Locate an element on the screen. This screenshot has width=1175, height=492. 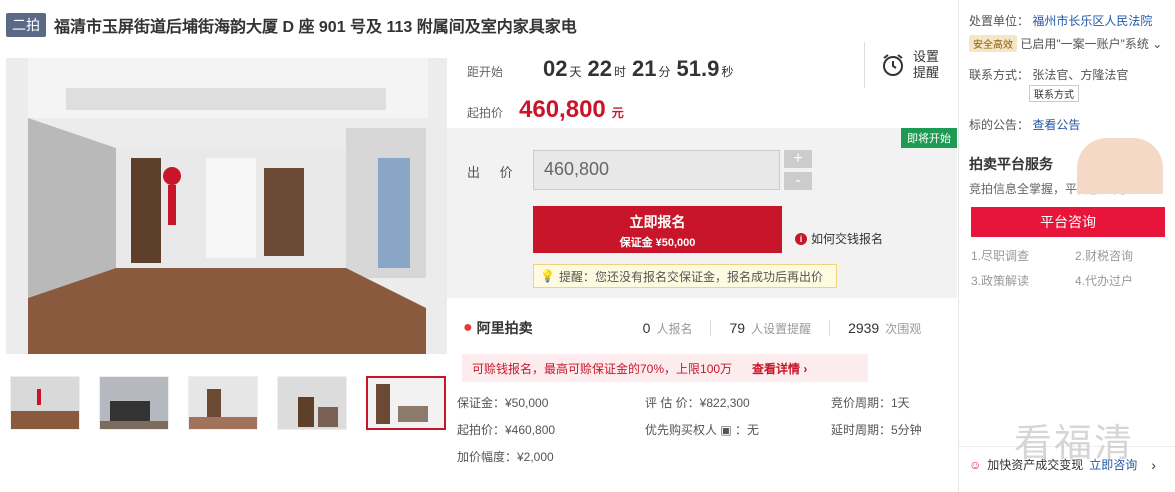
signup-count: 0 人报名 is located at coordinates (668, 328).